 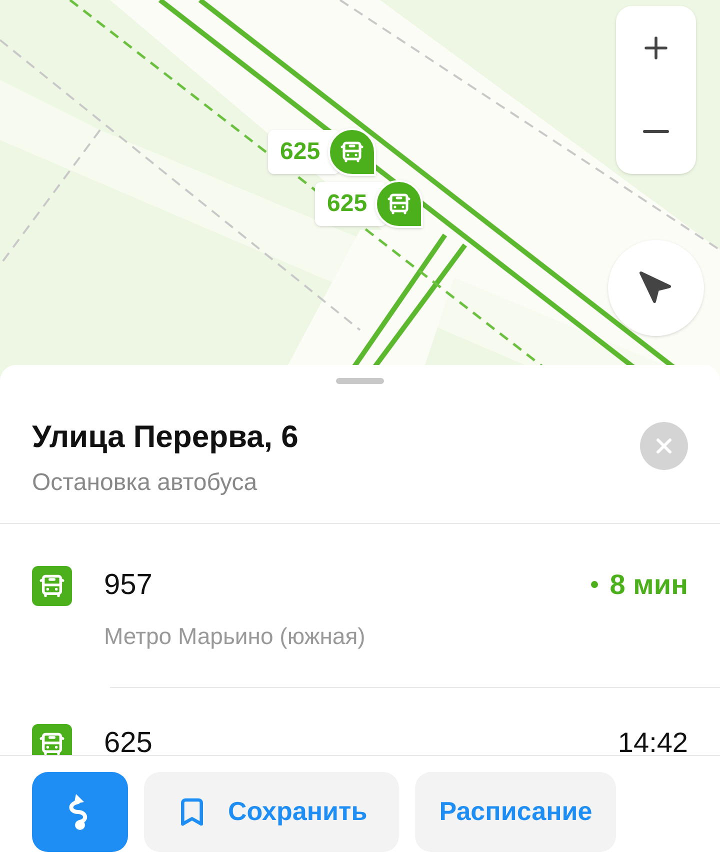 I want to click on arrival-time: 8 мин, so click(x=649, y=585).